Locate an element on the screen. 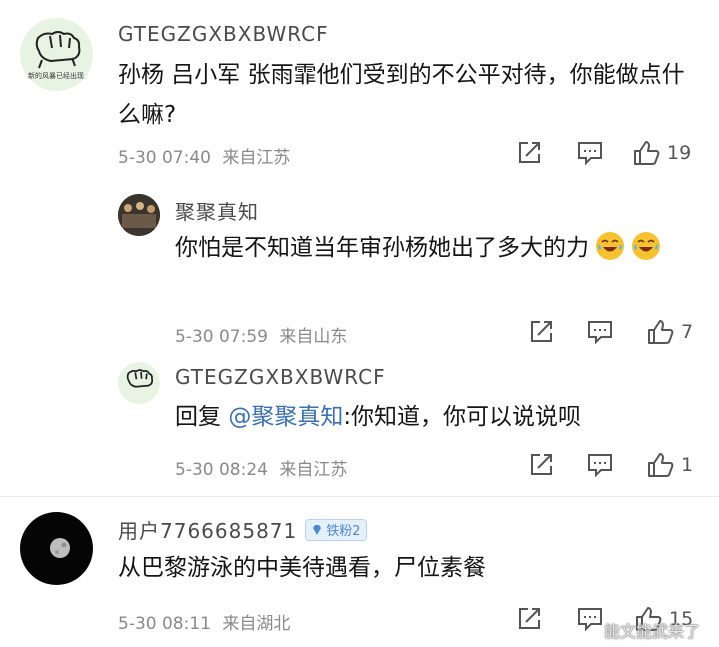 This screenshot has width=719, height=647. comment-meta: 5-30 08:11 来自湖北 is located at coordinates (204, 621).